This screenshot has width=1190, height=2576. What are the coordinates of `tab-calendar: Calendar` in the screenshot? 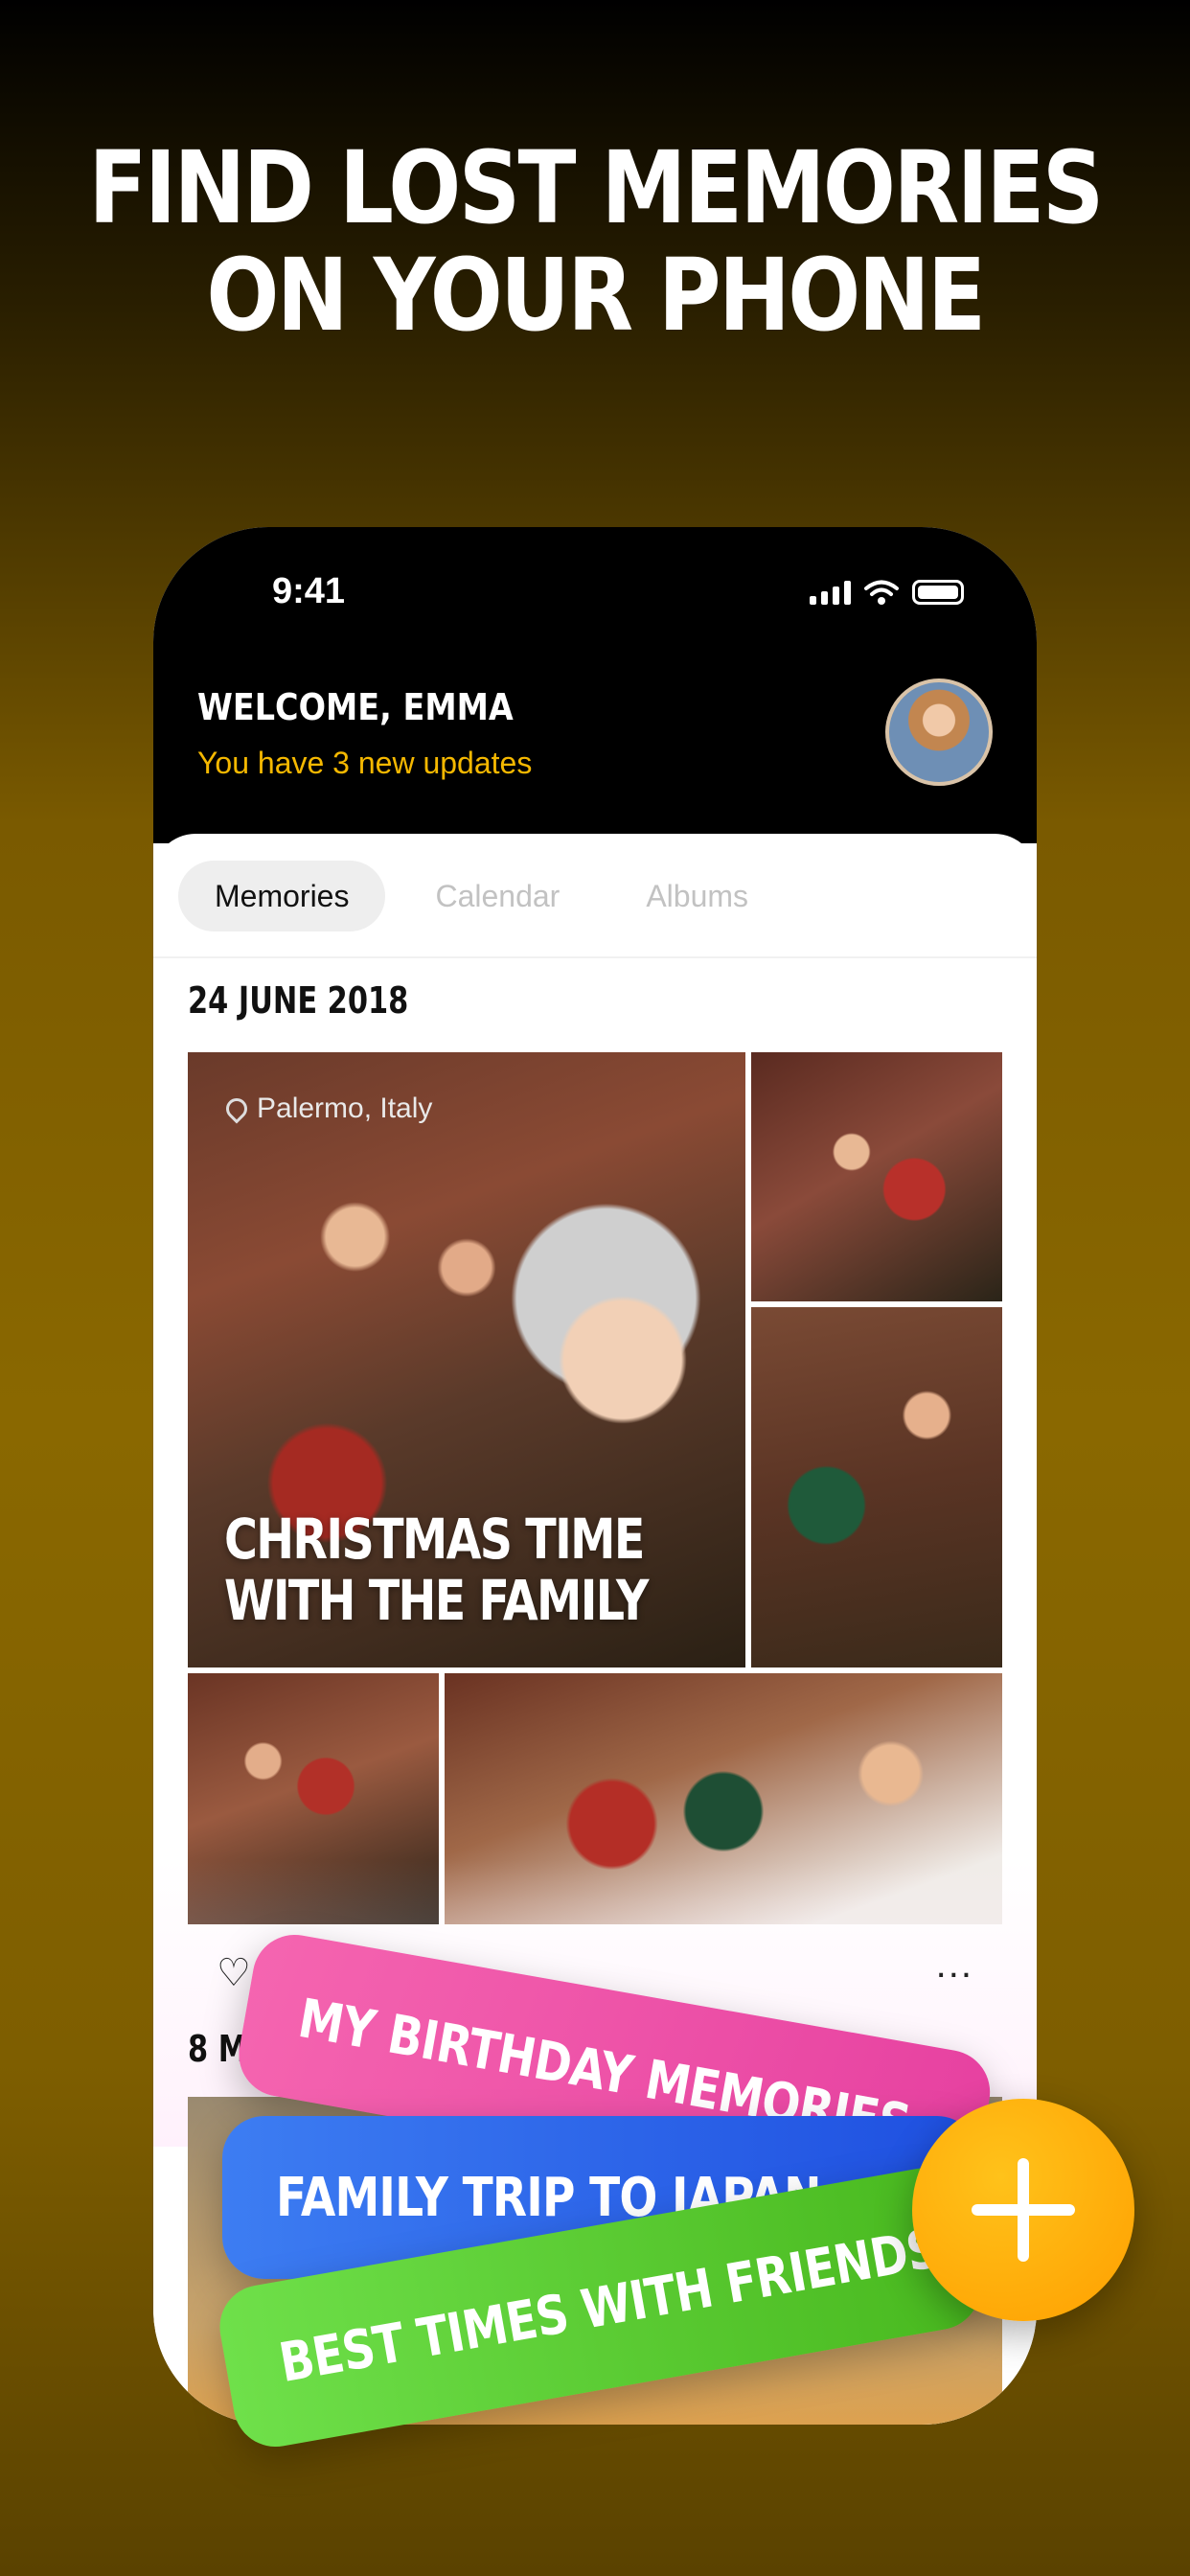 It's located at (498, 897).